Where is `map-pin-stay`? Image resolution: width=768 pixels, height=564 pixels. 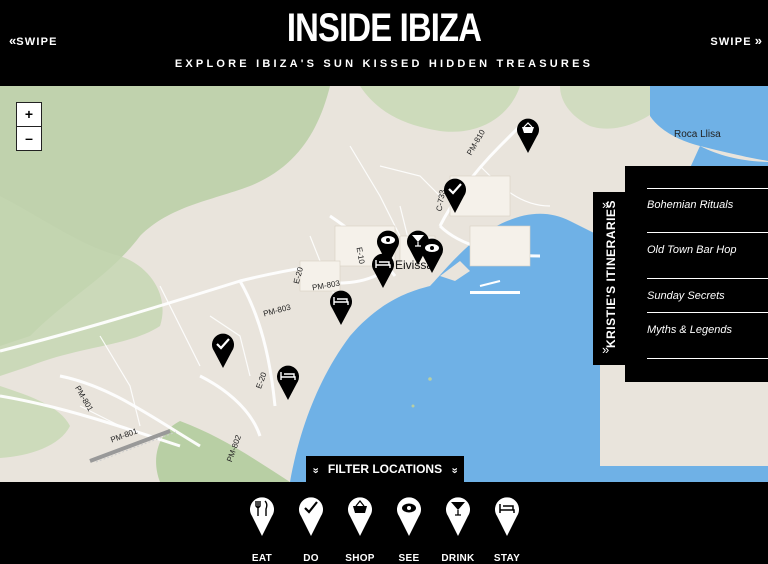
map-pin-stay is located at coordinates (383, 270).